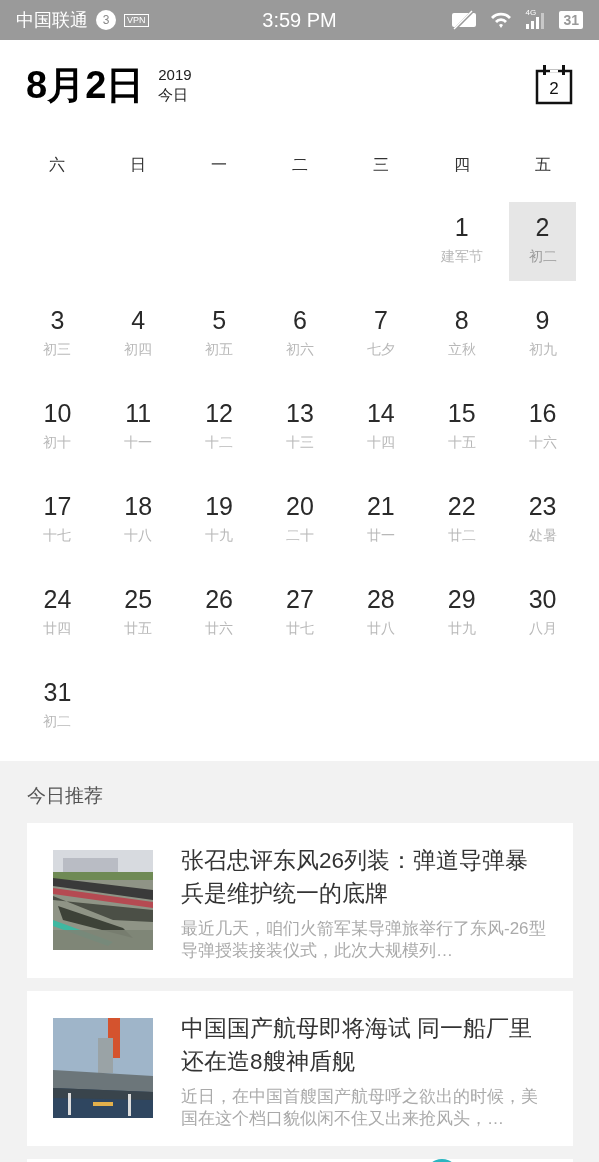 The height and width of the screenshot is (1162, 599). What do you see at coordinates (542, 320) in the screenshot?
I see `day-number: 9` at bounding box center [542, 320].